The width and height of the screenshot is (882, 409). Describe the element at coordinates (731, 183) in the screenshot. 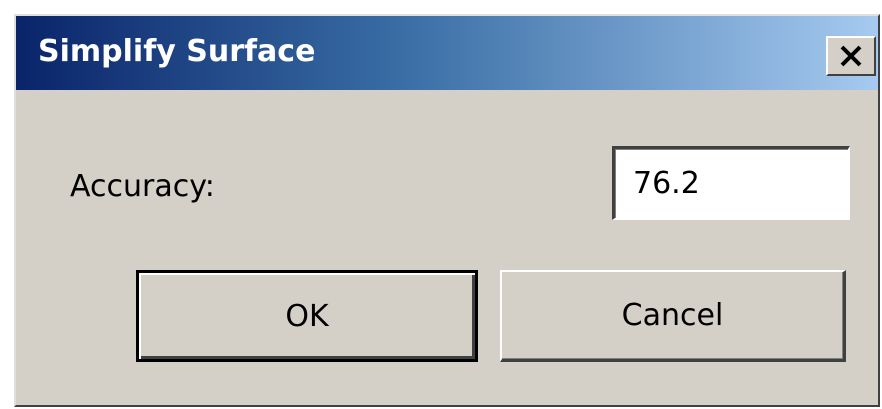

I see `accuracy-input` at that location.